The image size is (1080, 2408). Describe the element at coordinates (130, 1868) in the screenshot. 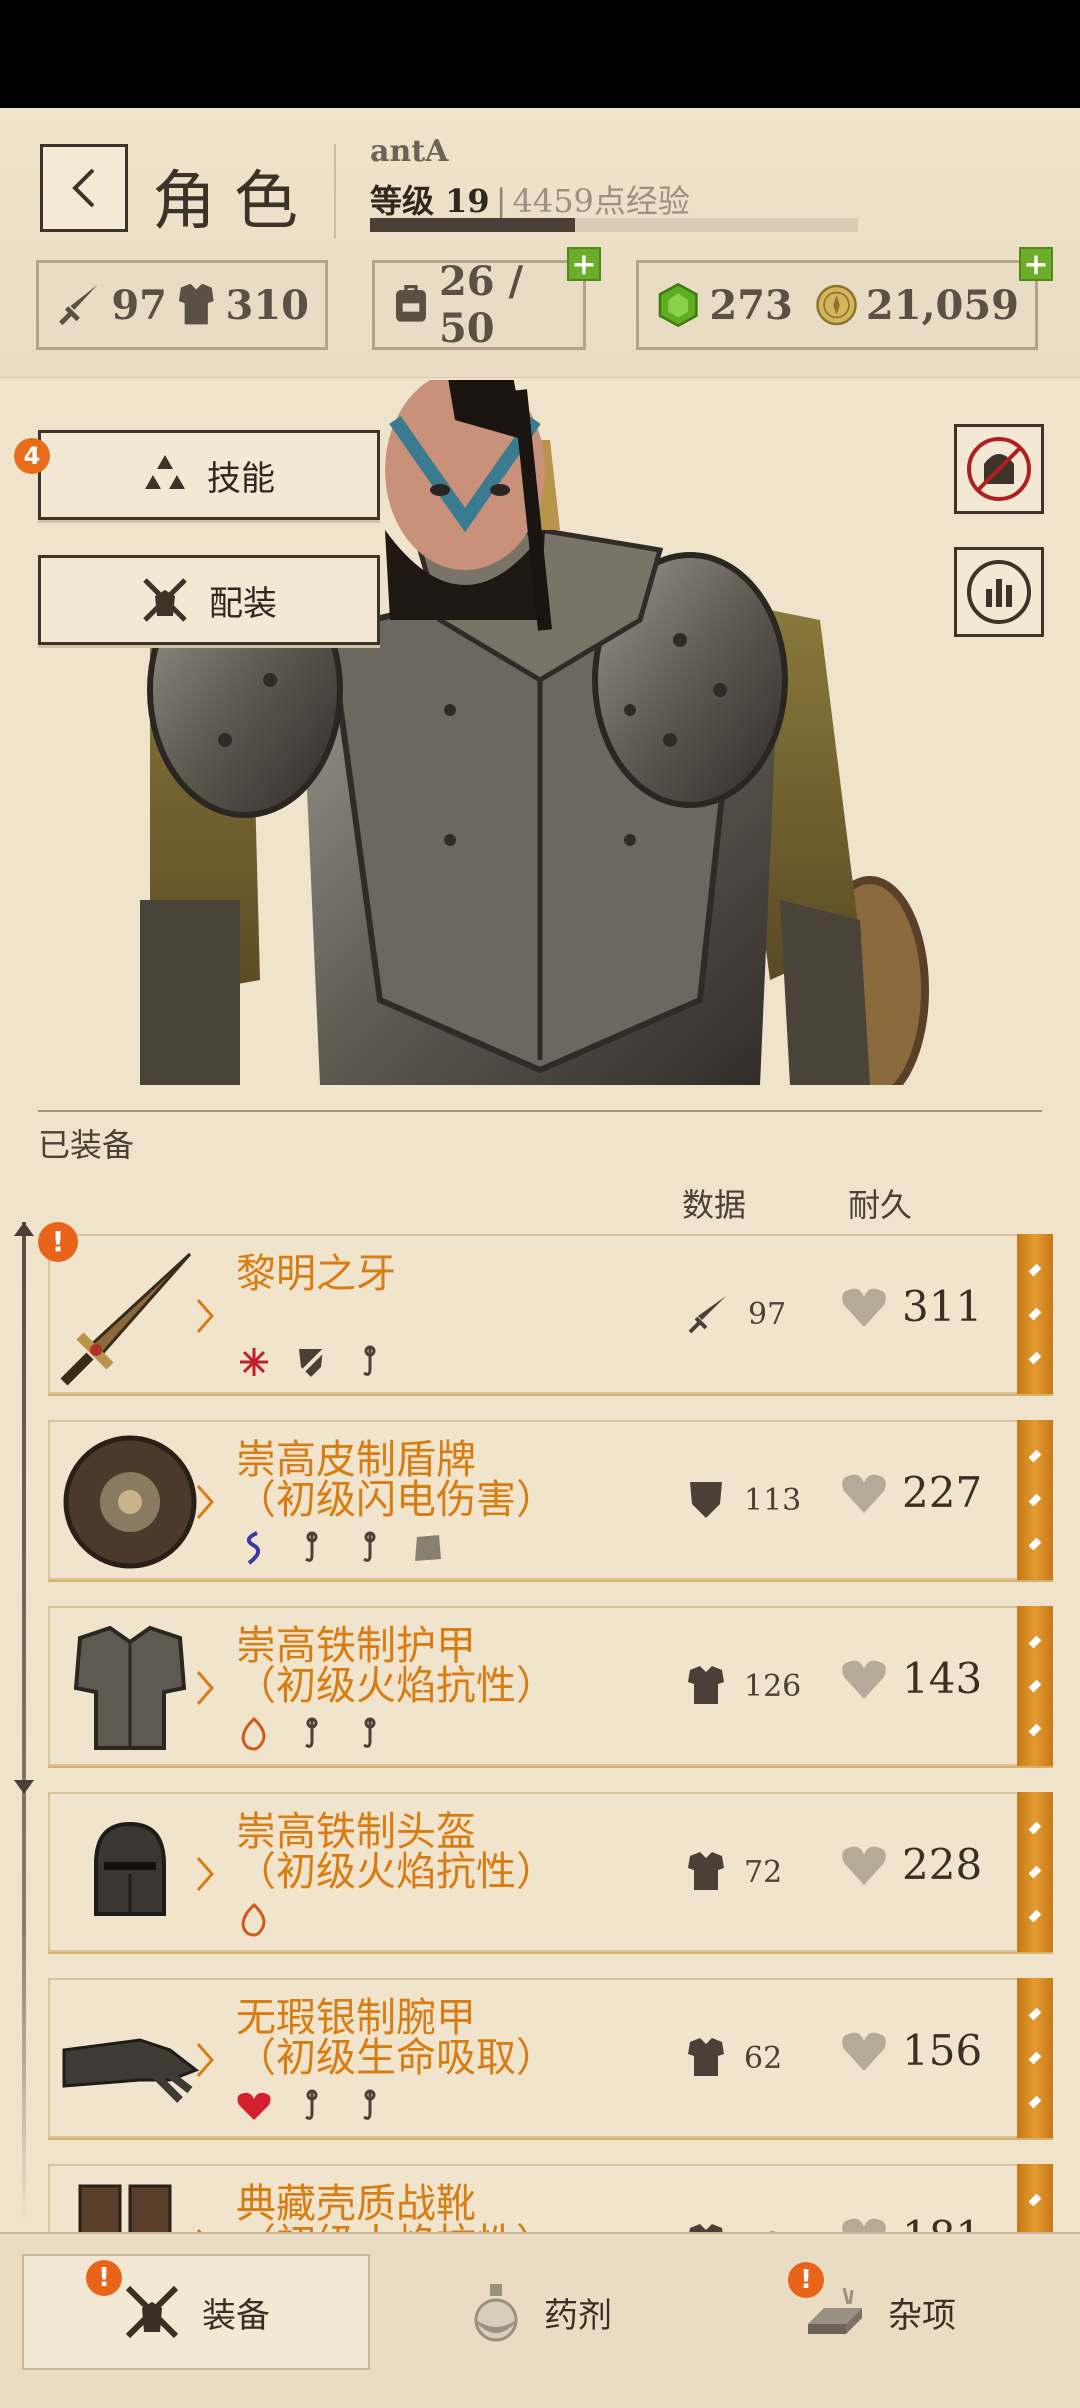

I see `helmet-image` at that location.